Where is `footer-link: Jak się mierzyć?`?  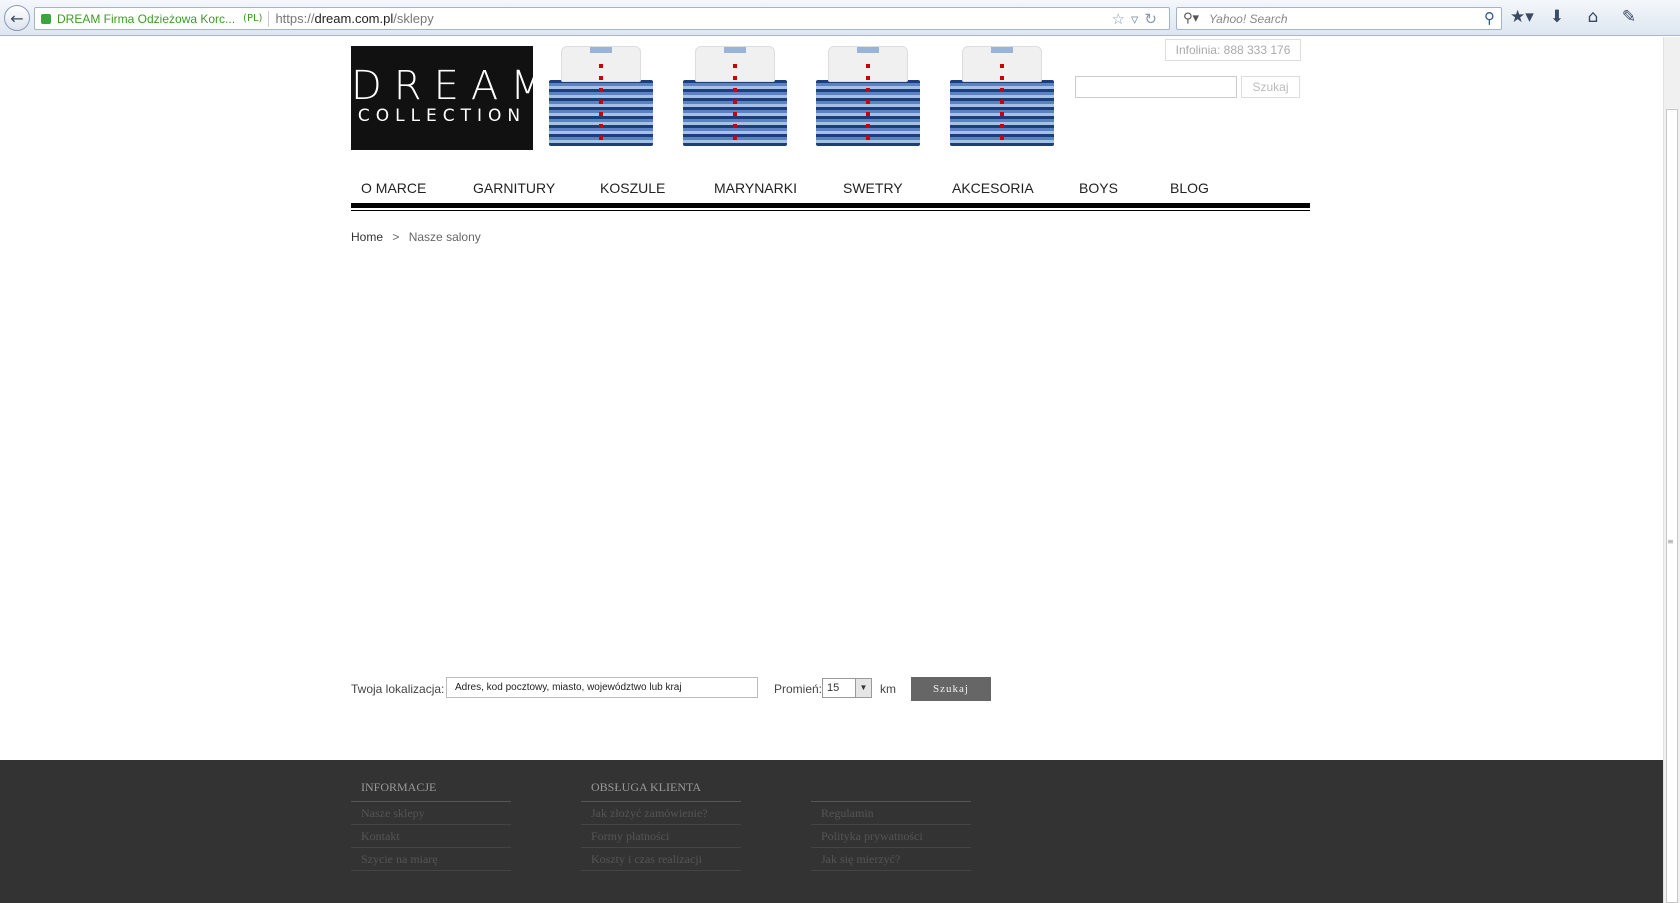 footer-link: Jak się mierzyć? is located at coordinates (891, 859).